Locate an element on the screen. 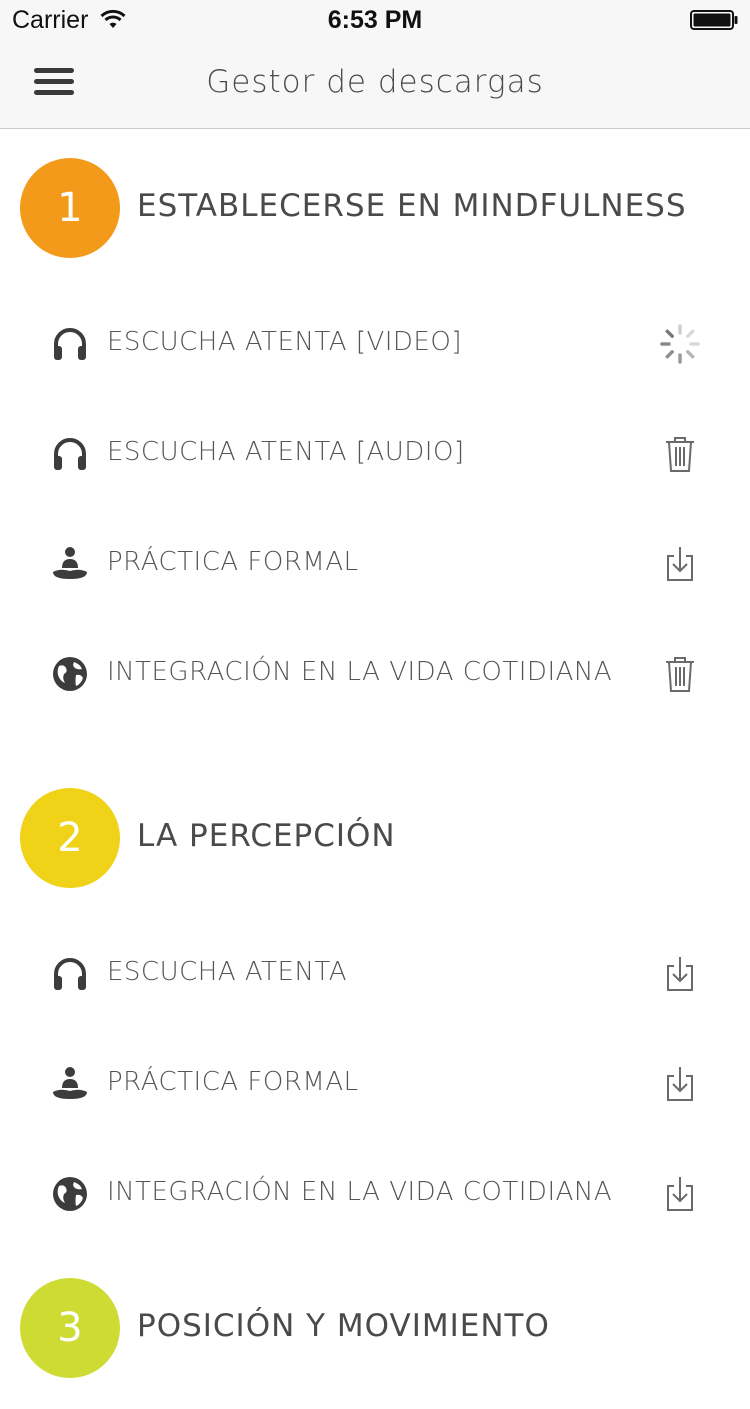 Image resolution: width=750 pixels, height=1409 pixels. section-number-badge: 1 is located at coordinates (70, 208).